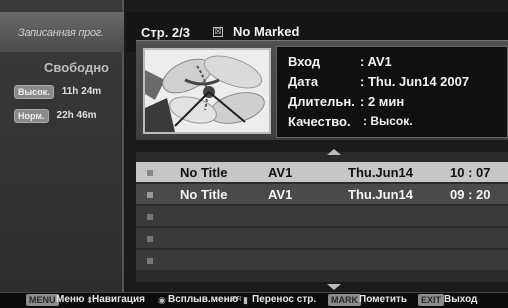 The image size is (508, 308). I want to click on quality-value: : Высок., so click(388, 121).